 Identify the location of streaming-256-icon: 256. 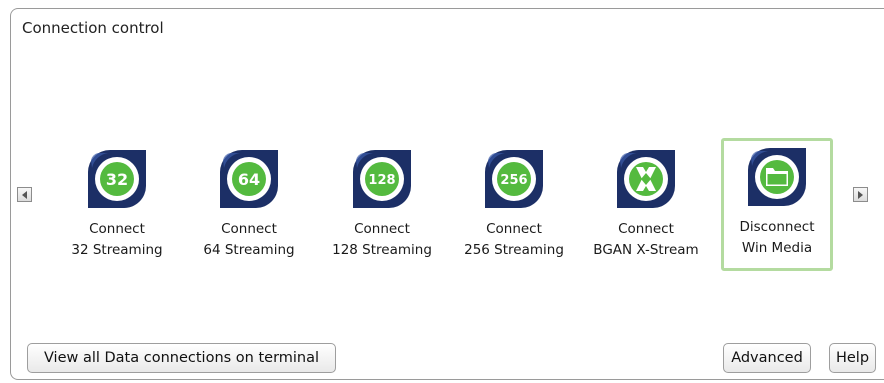
(514, 179).